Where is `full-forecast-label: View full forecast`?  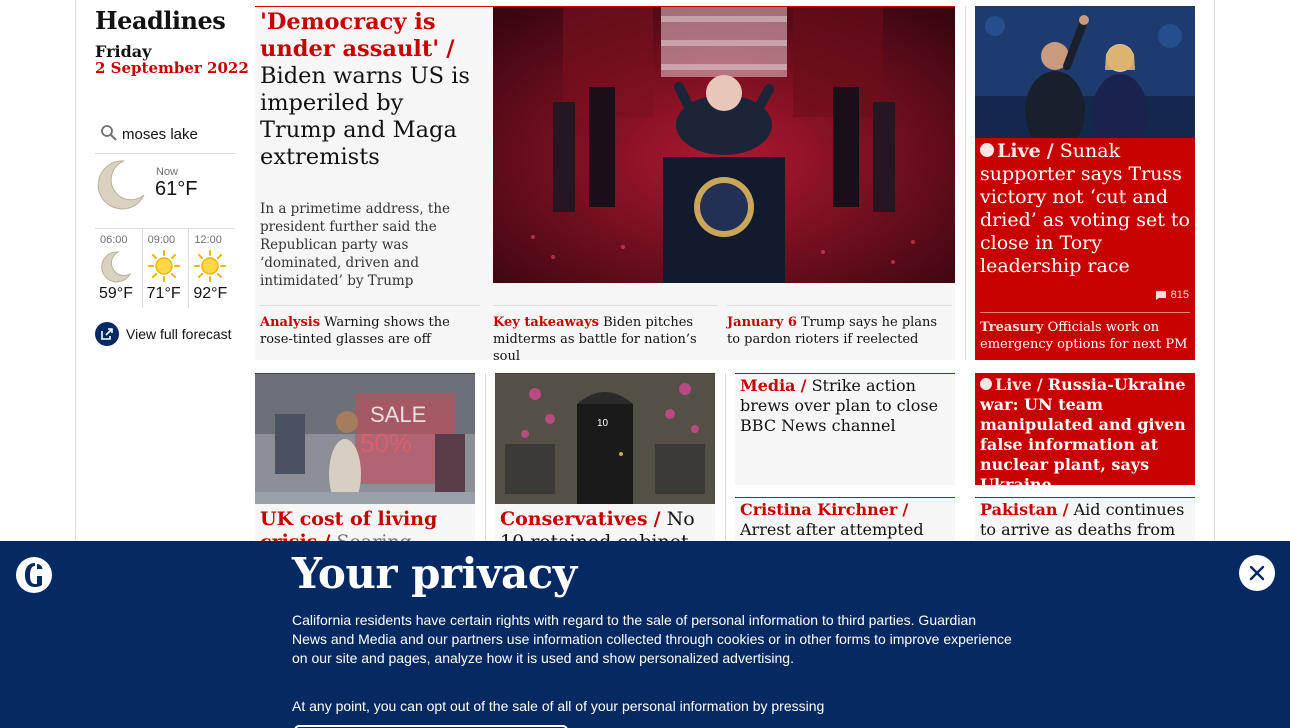
full-forecast-label: View full forecast is located at coordinates (179, 334).